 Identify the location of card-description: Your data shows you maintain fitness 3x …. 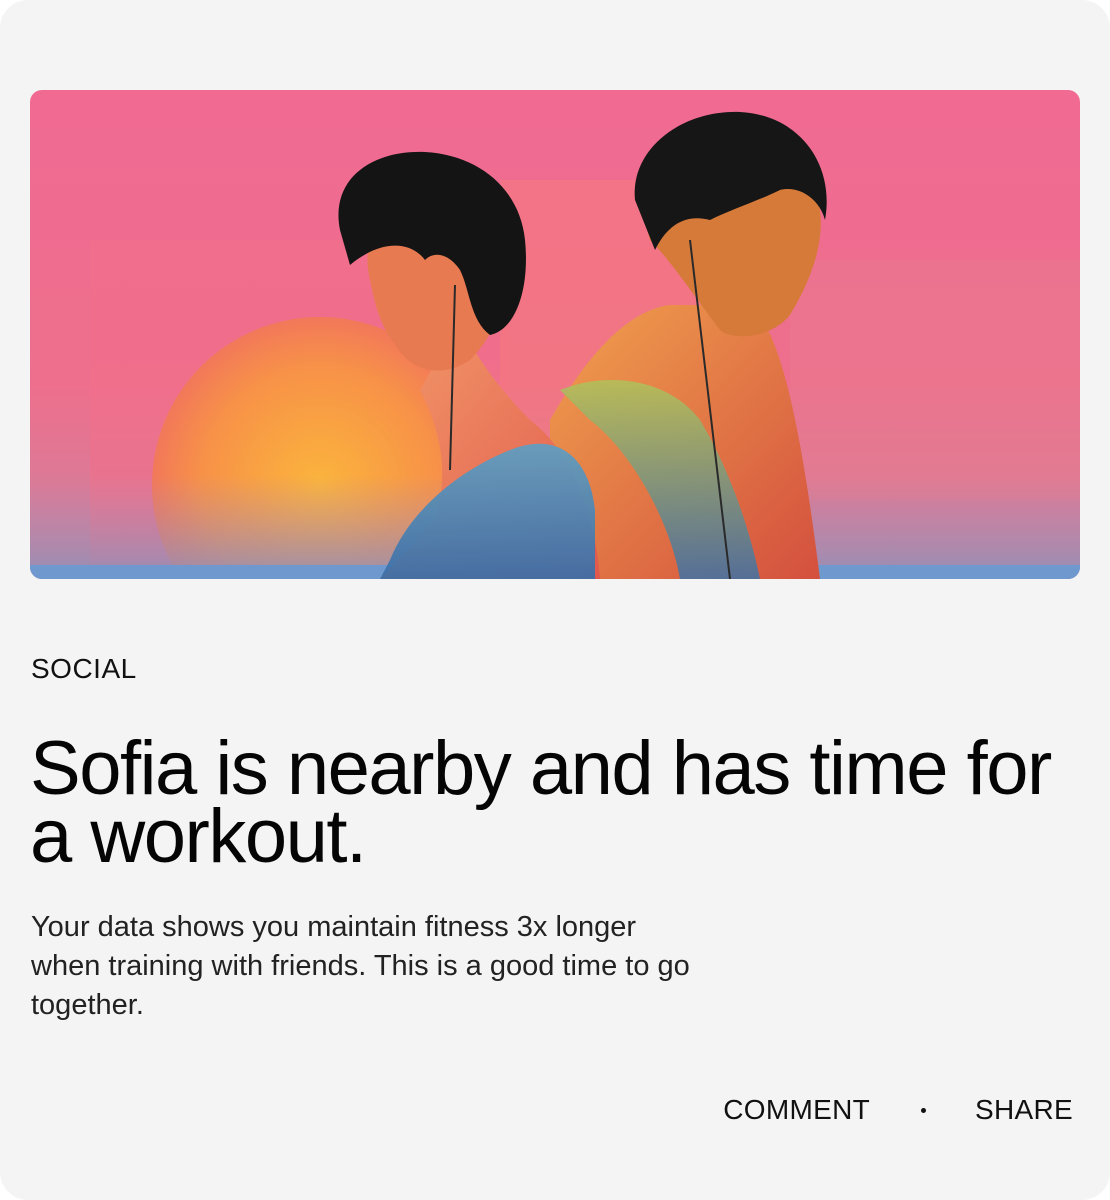
(360, 966).